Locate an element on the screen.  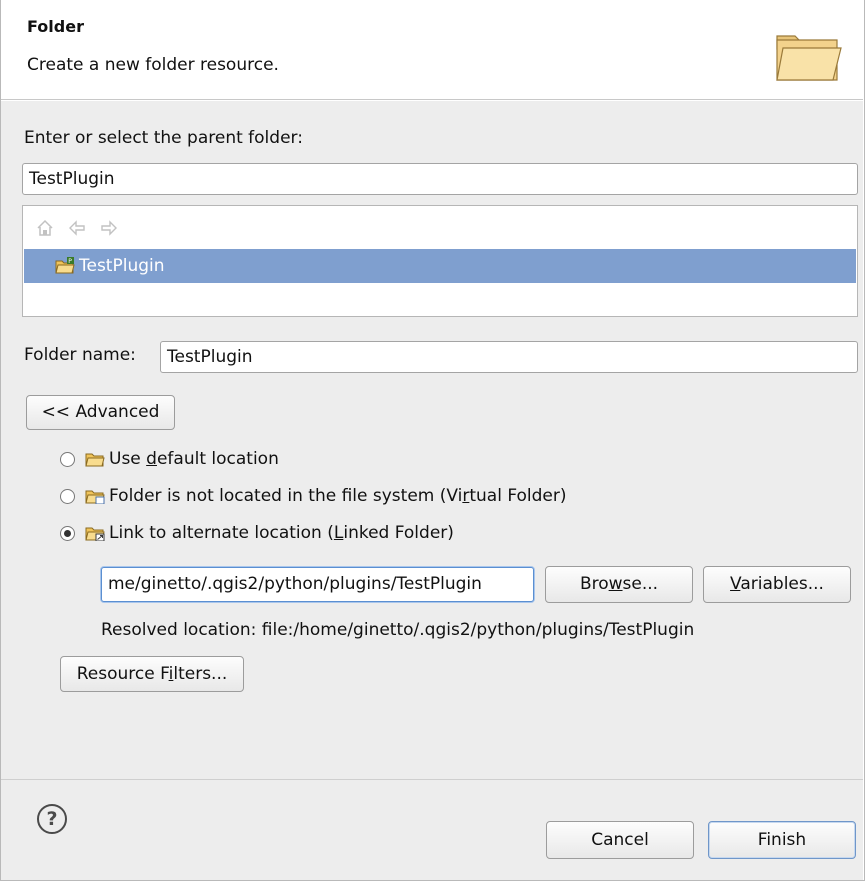
open-folder-icon is located at coordinates (809, 58).